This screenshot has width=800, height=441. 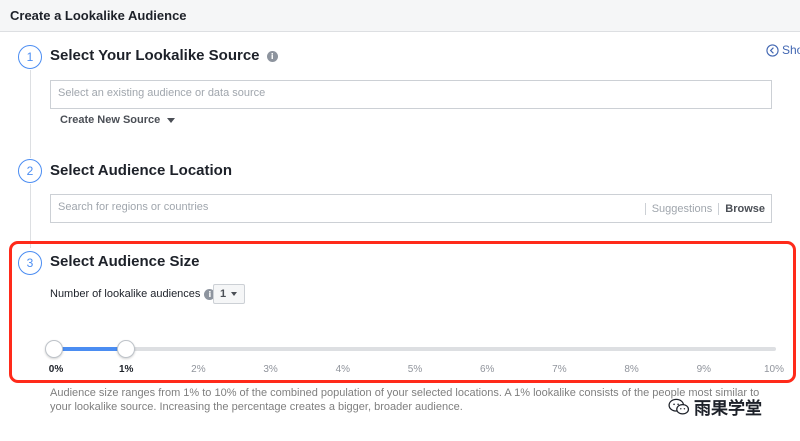 I want to click on location-actions: Suggestions Browse, so click(x=702, y=209).